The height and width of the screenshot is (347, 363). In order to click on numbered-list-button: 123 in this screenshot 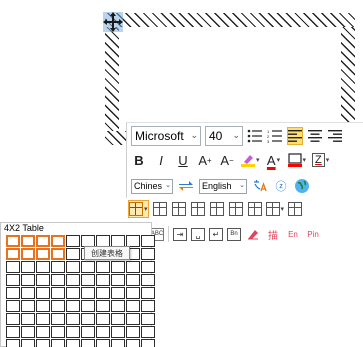, I will do `click(275, 136)`.